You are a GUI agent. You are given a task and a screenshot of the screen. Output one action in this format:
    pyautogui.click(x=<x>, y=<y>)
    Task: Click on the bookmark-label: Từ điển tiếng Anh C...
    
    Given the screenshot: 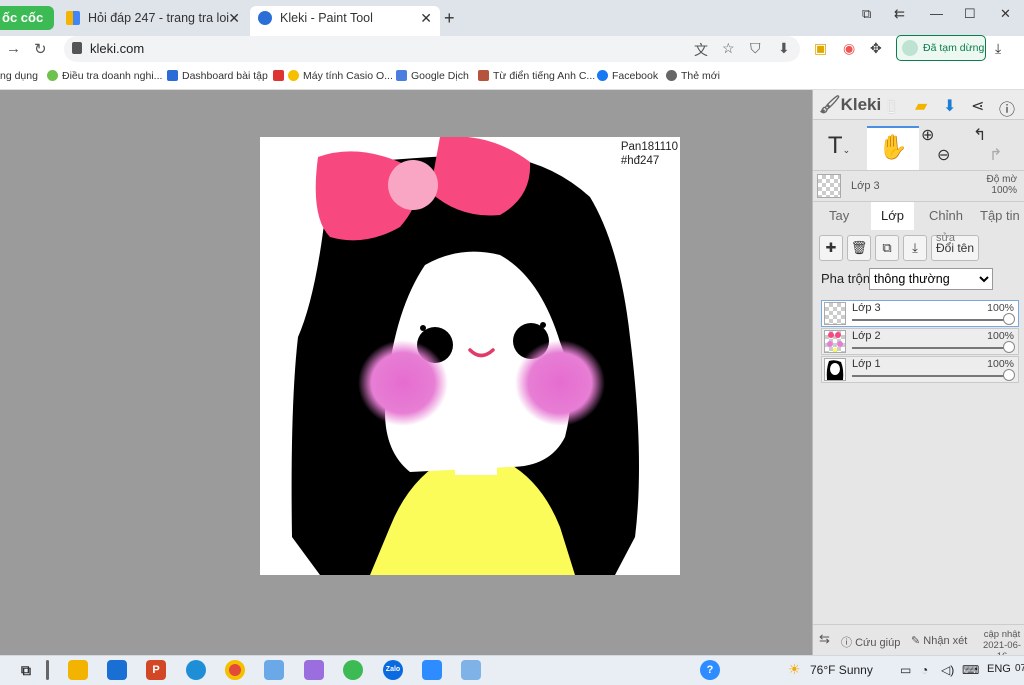 What is the action you would take?
    pyautogui.click(x=544, y=76)
    